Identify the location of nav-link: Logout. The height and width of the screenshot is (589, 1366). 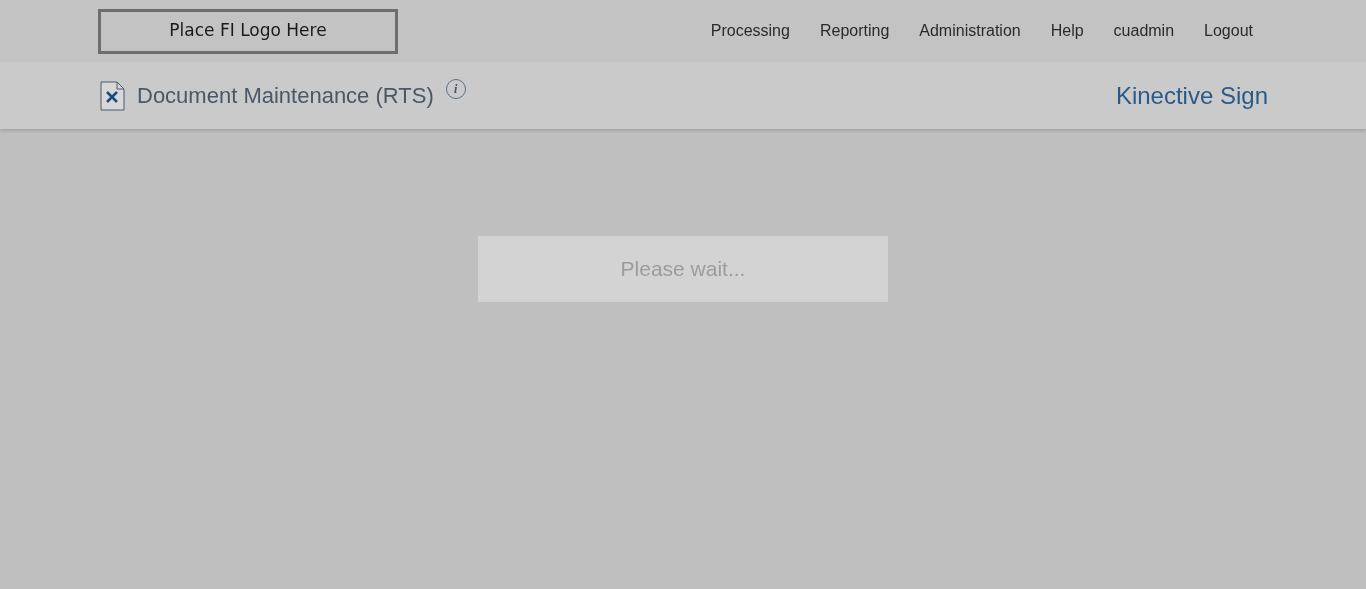
(1228, 31).